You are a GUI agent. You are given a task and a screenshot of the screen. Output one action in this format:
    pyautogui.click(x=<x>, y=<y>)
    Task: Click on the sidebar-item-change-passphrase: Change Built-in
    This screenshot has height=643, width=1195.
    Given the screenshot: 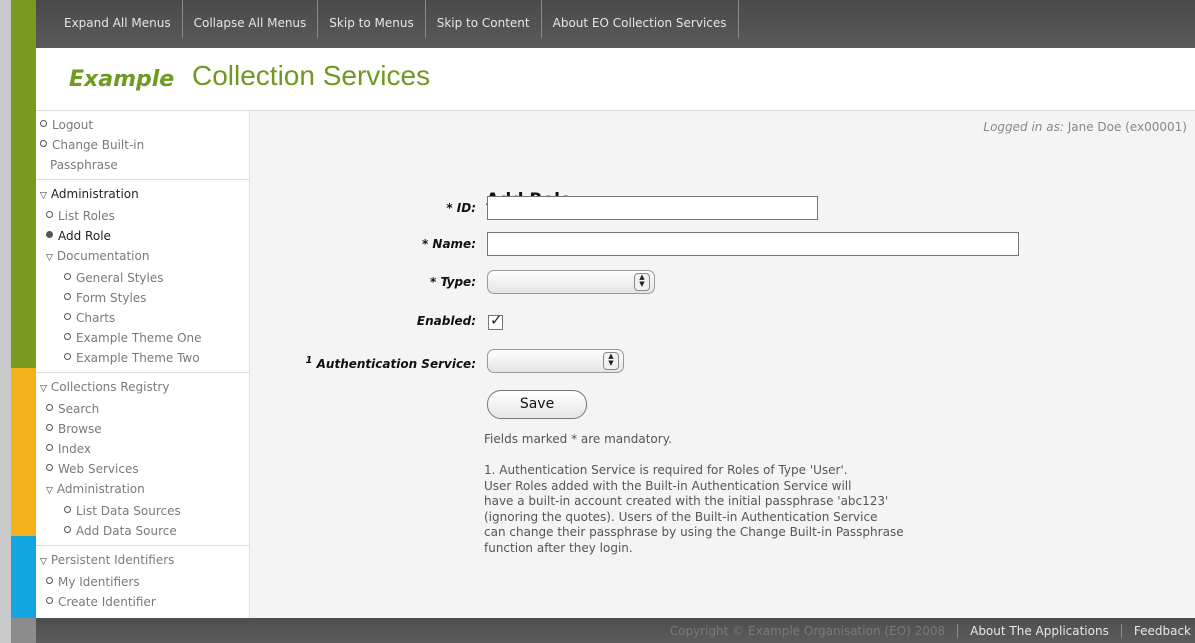 What is the action you would take?
    pyautogui.click(x=142, y=145)
    